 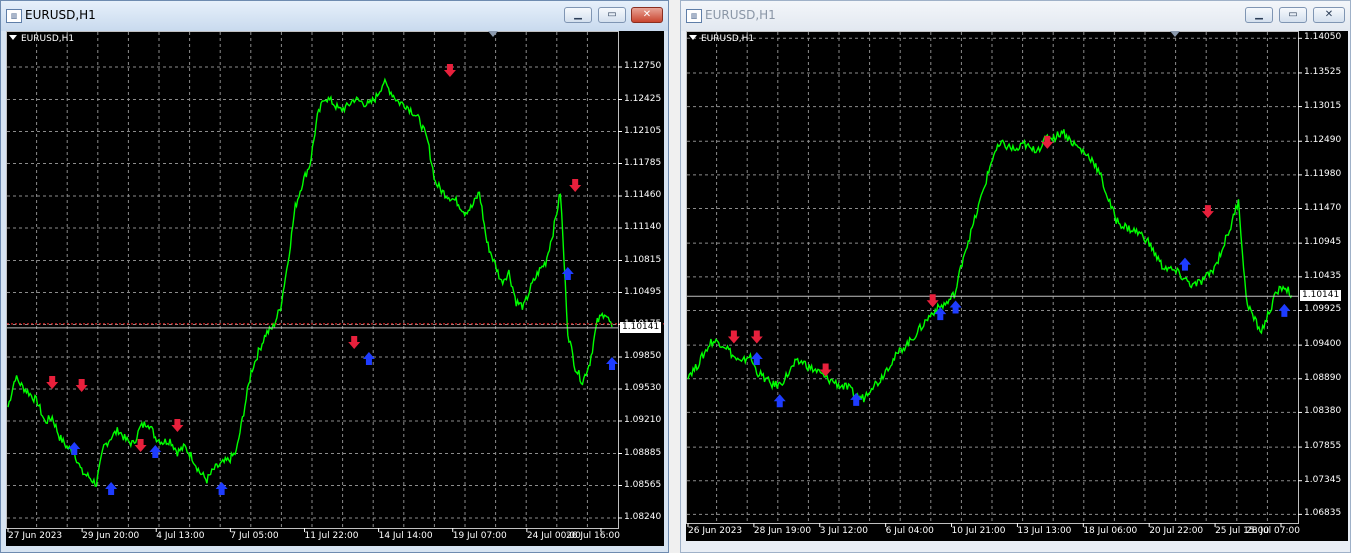 What do you see at coordinates (782, 531) in the screenshot?
I see `time-axis-label: 28 Jun 19:00` at bounding box center [782, 531].